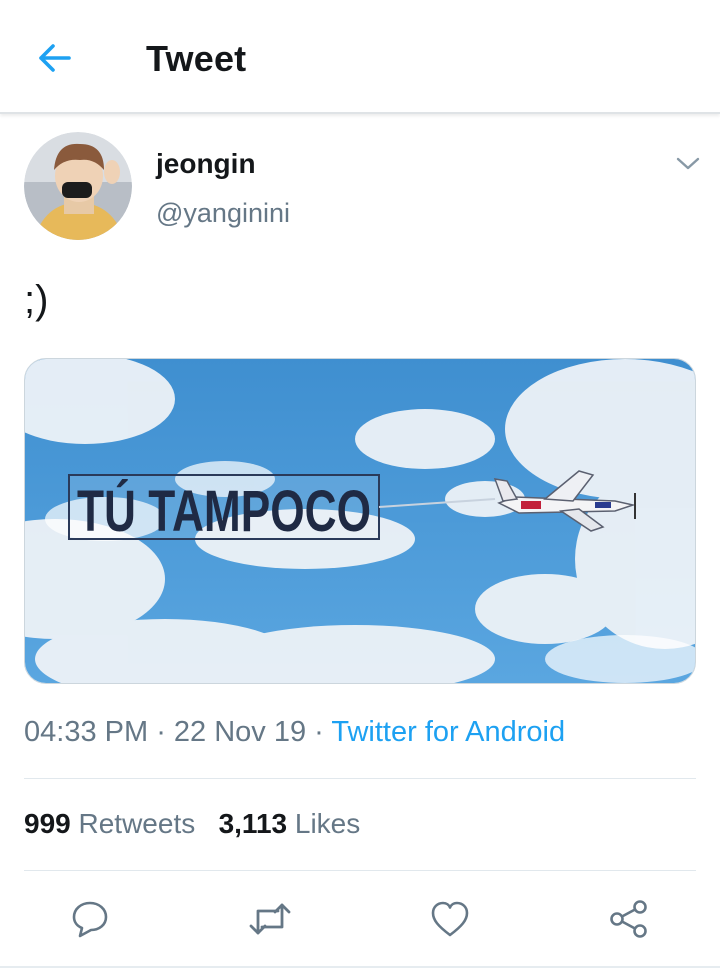  I want to click on action-bar, so click(360, 919).